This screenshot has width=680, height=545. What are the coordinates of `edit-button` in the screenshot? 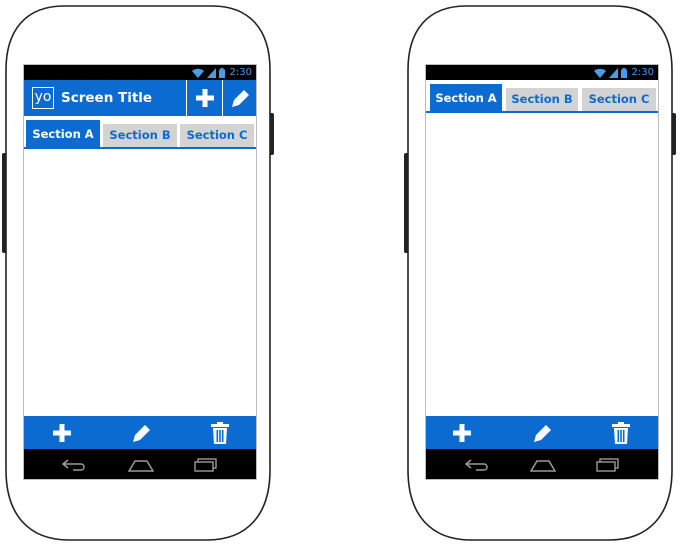 It's located at (239, 98).